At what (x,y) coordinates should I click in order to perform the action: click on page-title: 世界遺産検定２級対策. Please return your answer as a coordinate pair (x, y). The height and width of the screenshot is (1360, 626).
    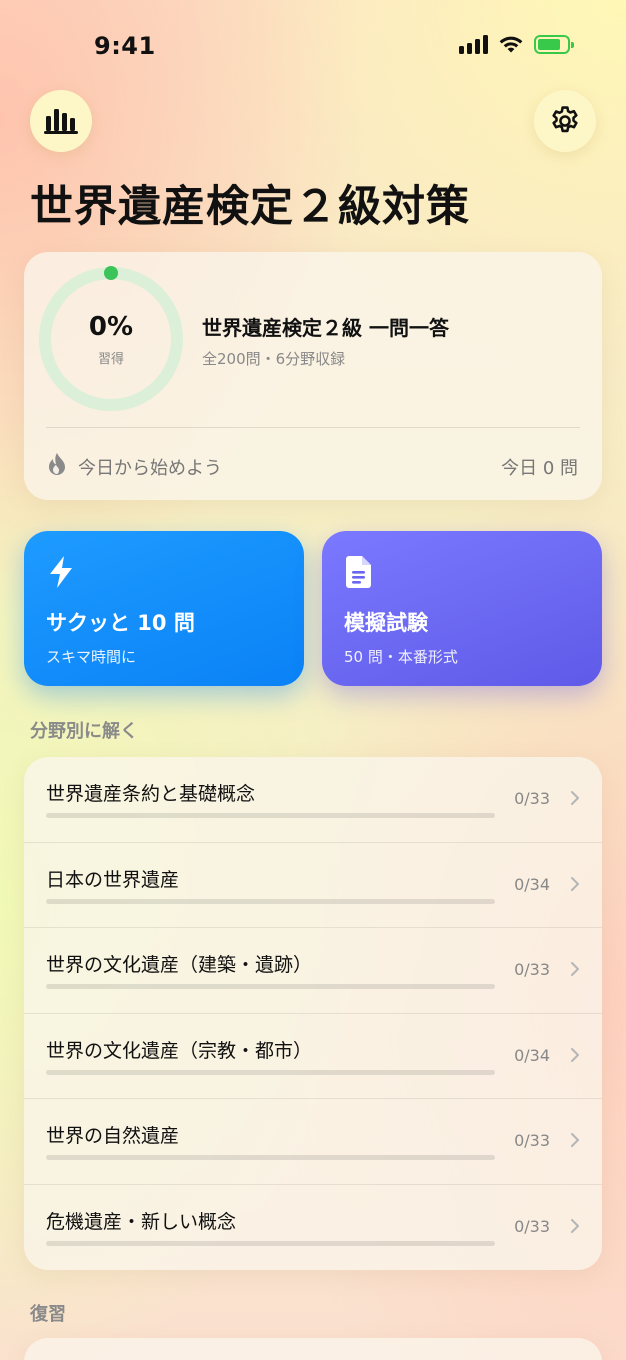
    Looking at the image, I should click on (250, 207).